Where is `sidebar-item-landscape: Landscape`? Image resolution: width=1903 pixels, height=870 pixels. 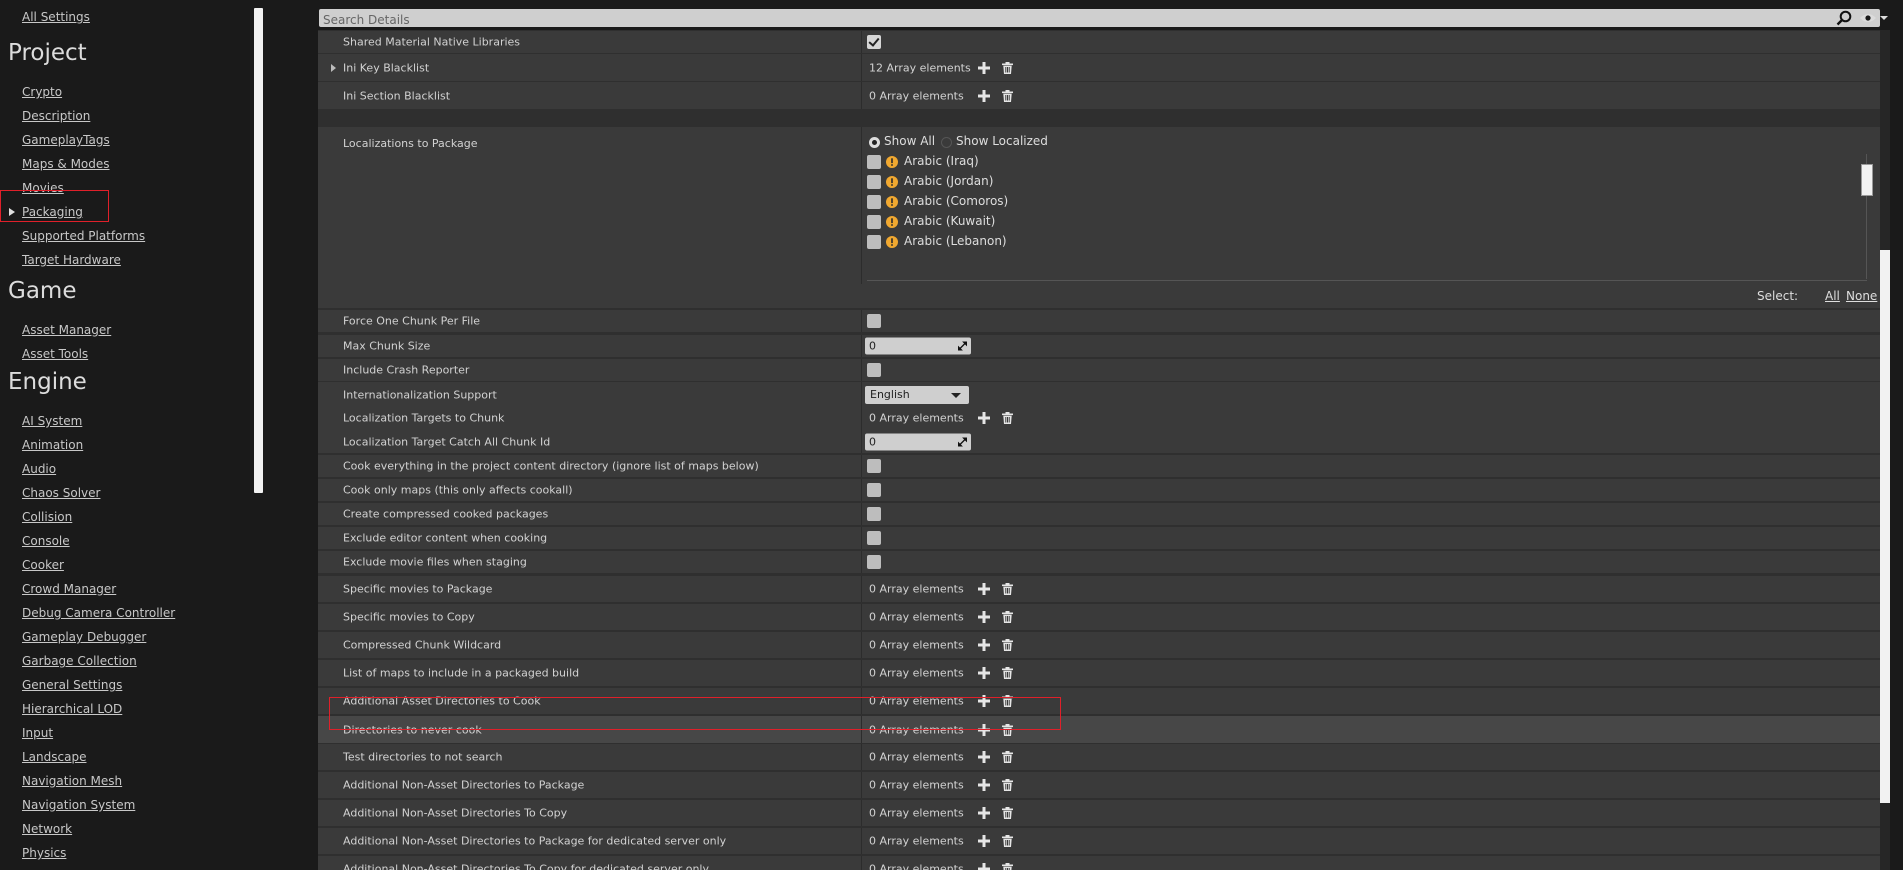
sidebar-item-landscape: Landscape is located at coordinates (54, 757).